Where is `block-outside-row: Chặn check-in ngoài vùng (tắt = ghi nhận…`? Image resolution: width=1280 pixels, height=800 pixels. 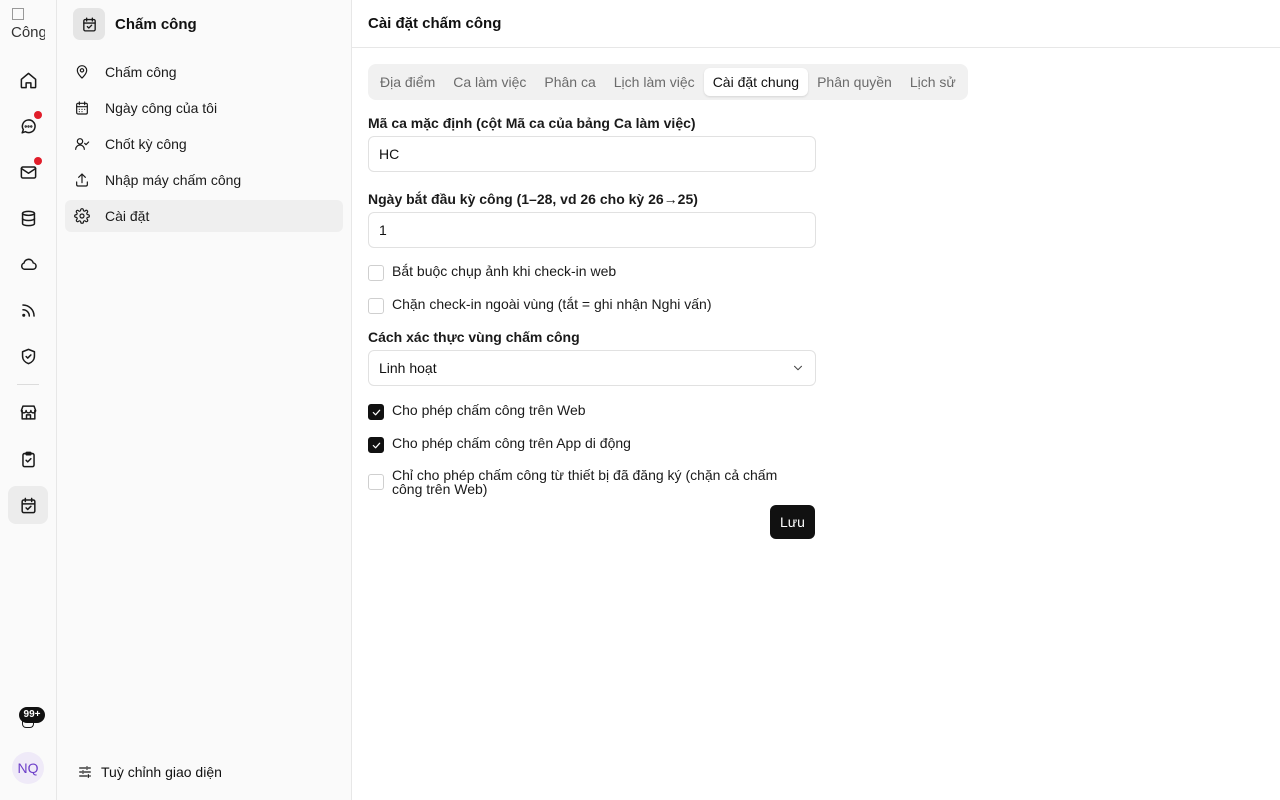
block-outside-row: Chặn check-in ngoài vùng (tắt = ghi nhận… is located at coordinates (592, 305).